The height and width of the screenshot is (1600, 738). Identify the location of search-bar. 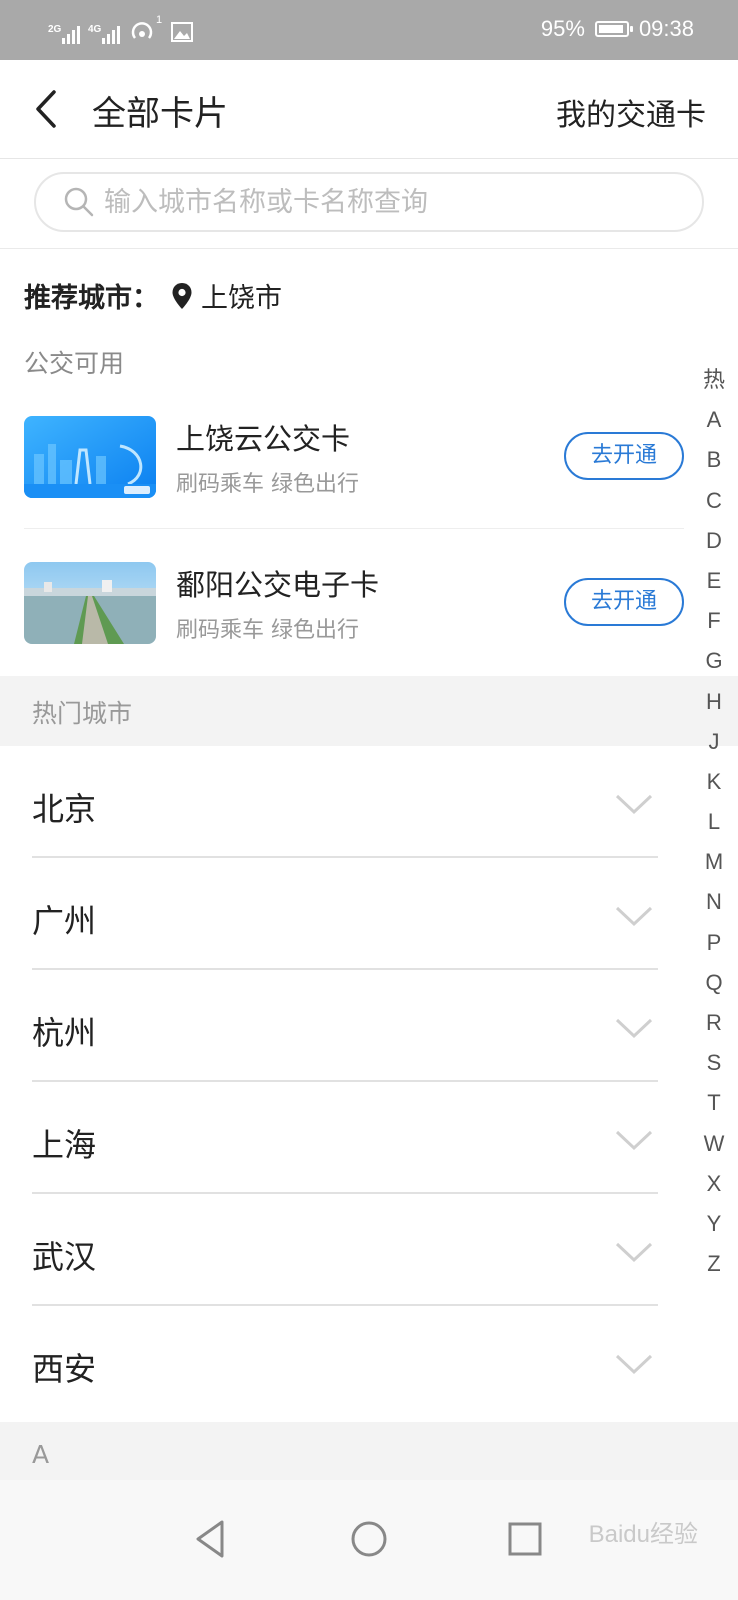
(369, 204).